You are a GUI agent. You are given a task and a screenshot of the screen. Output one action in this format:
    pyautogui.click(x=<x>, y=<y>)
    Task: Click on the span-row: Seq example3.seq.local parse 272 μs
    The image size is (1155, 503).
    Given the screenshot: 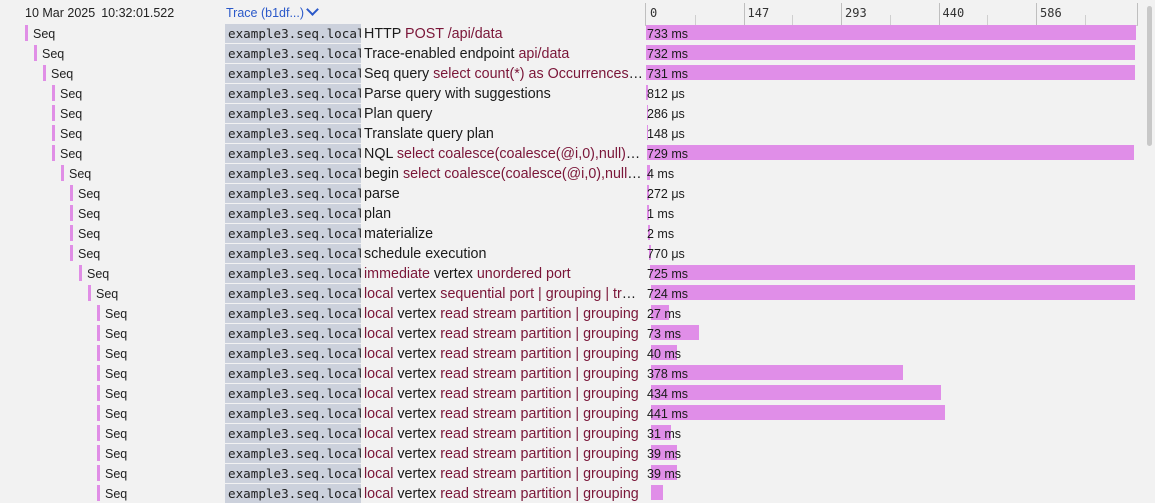 What is the action you would take?
    pyautogui.click(x=570, y=193)
    